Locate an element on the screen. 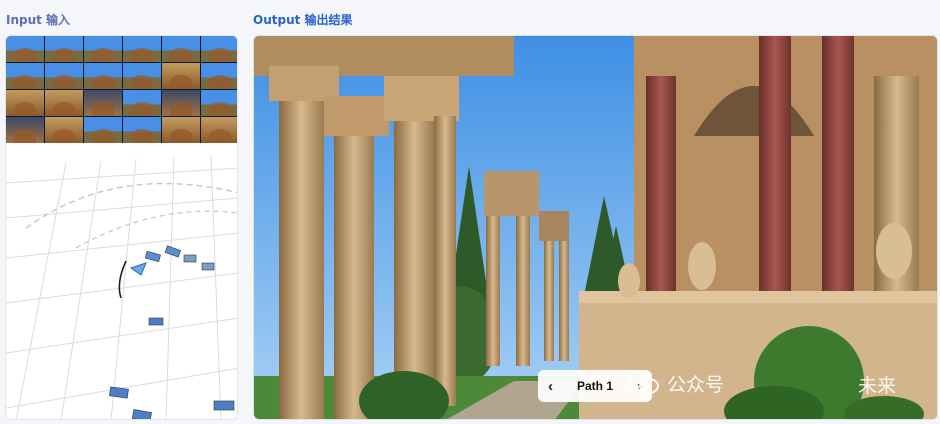 The width and height of the screenshot is (940, 424). output-label: Output 输出结果 is located at coordinates (303, 20).